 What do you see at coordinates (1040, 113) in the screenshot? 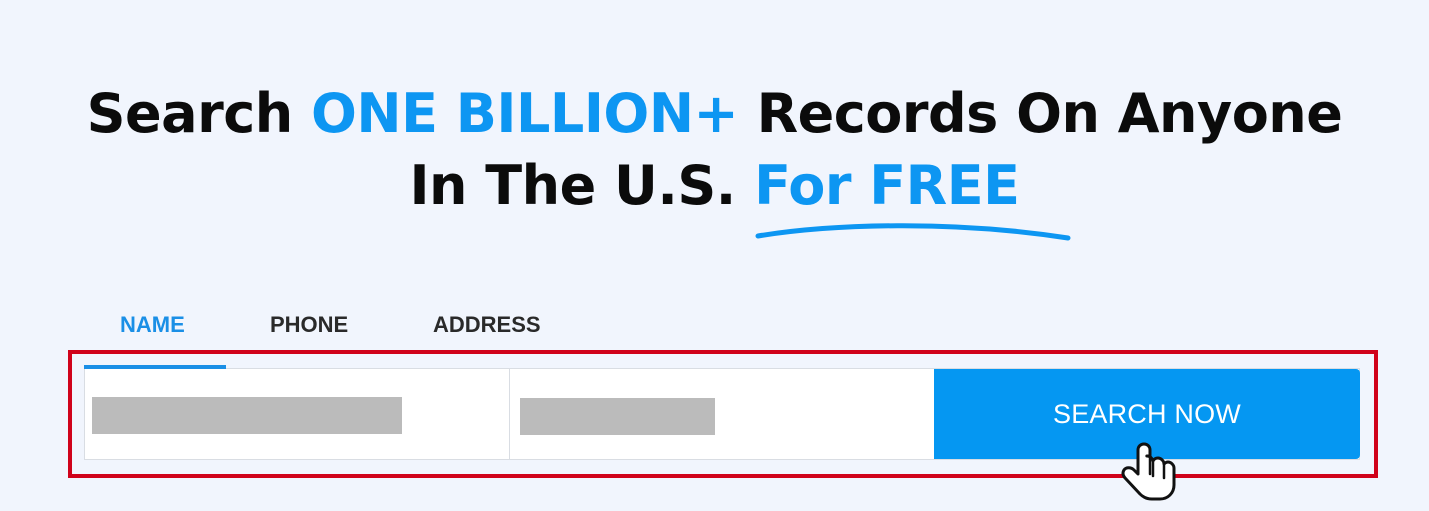
I see `headline-text: Records On Anyone` at bounding box center [1040, 113].